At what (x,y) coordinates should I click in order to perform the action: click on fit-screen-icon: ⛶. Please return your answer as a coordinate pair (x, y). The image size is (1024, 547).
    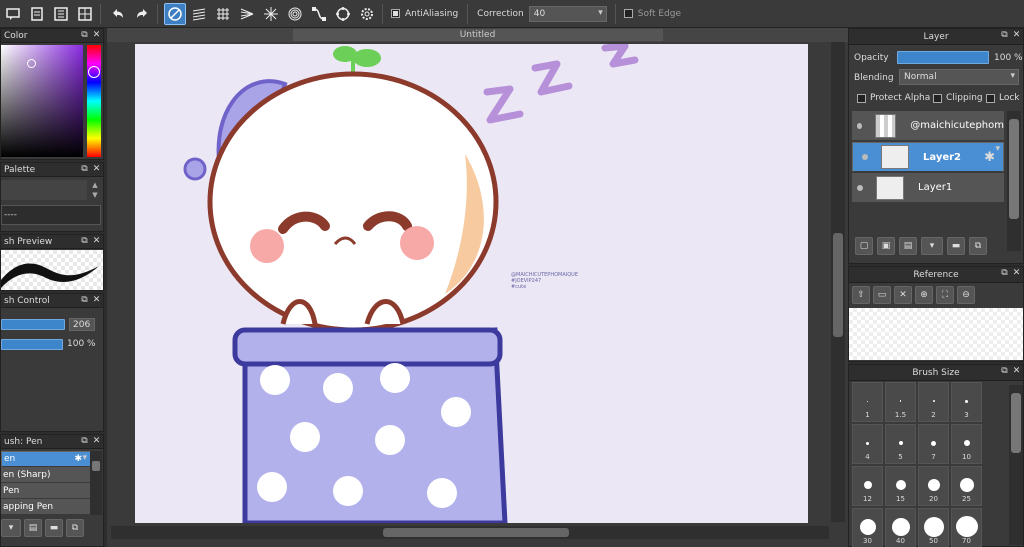
    Looking at the image, I should click on (945, 295).